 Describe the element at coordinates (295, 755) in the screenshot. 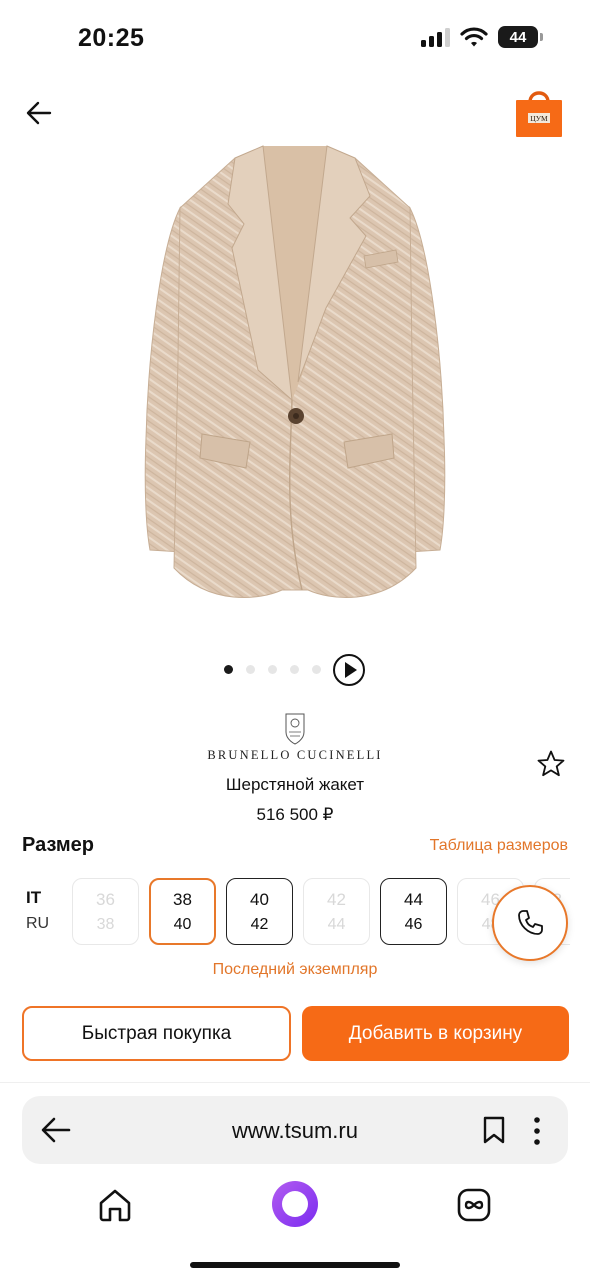

I see `brand-name: BRUNELLO CUCINELLI` at that location.